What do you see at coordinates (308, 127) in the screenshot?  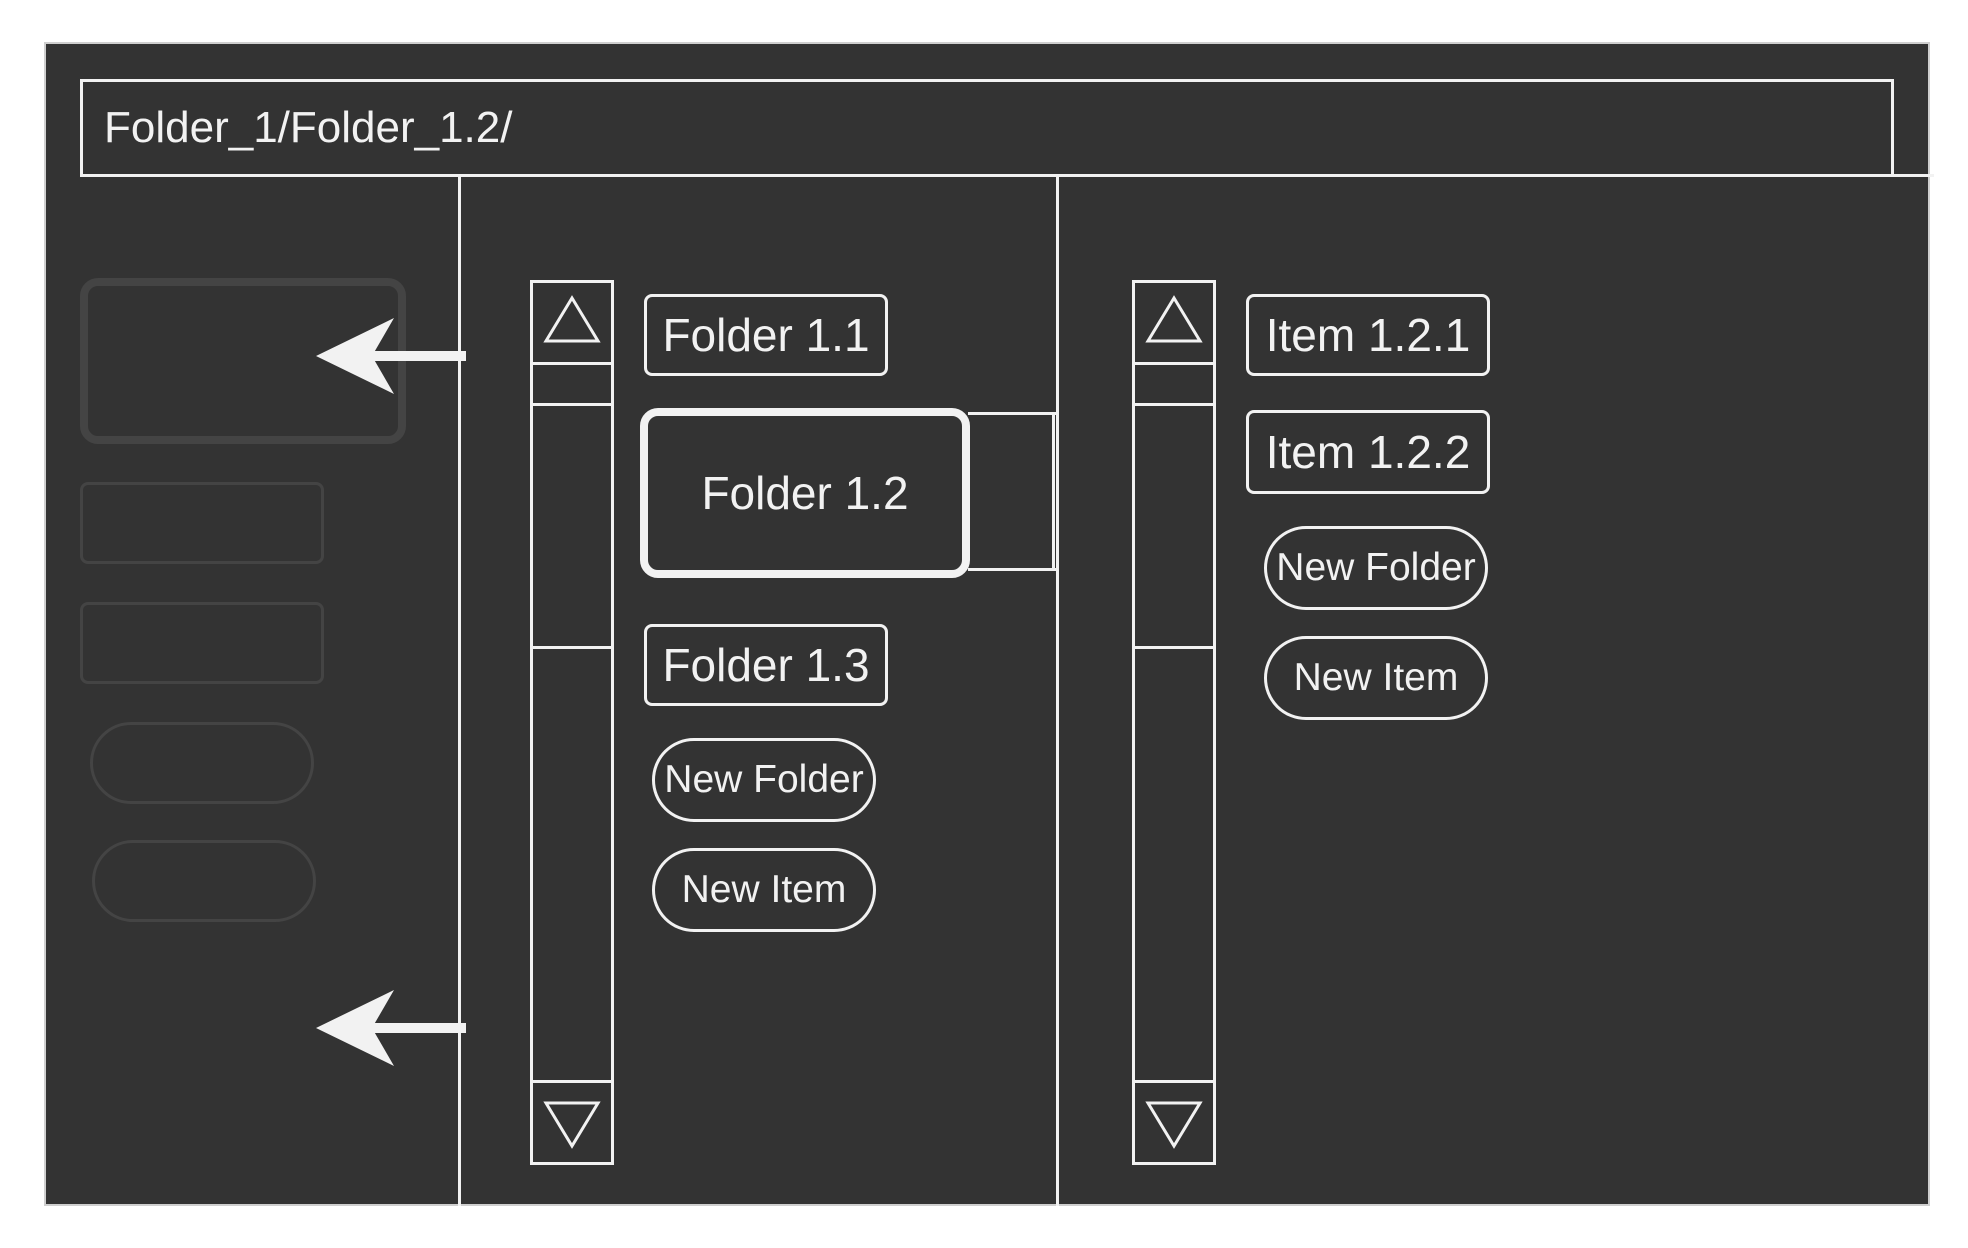 I see `path-bar-text: Folder_1/Folder_1.2/` at bounding box center [308, 127].